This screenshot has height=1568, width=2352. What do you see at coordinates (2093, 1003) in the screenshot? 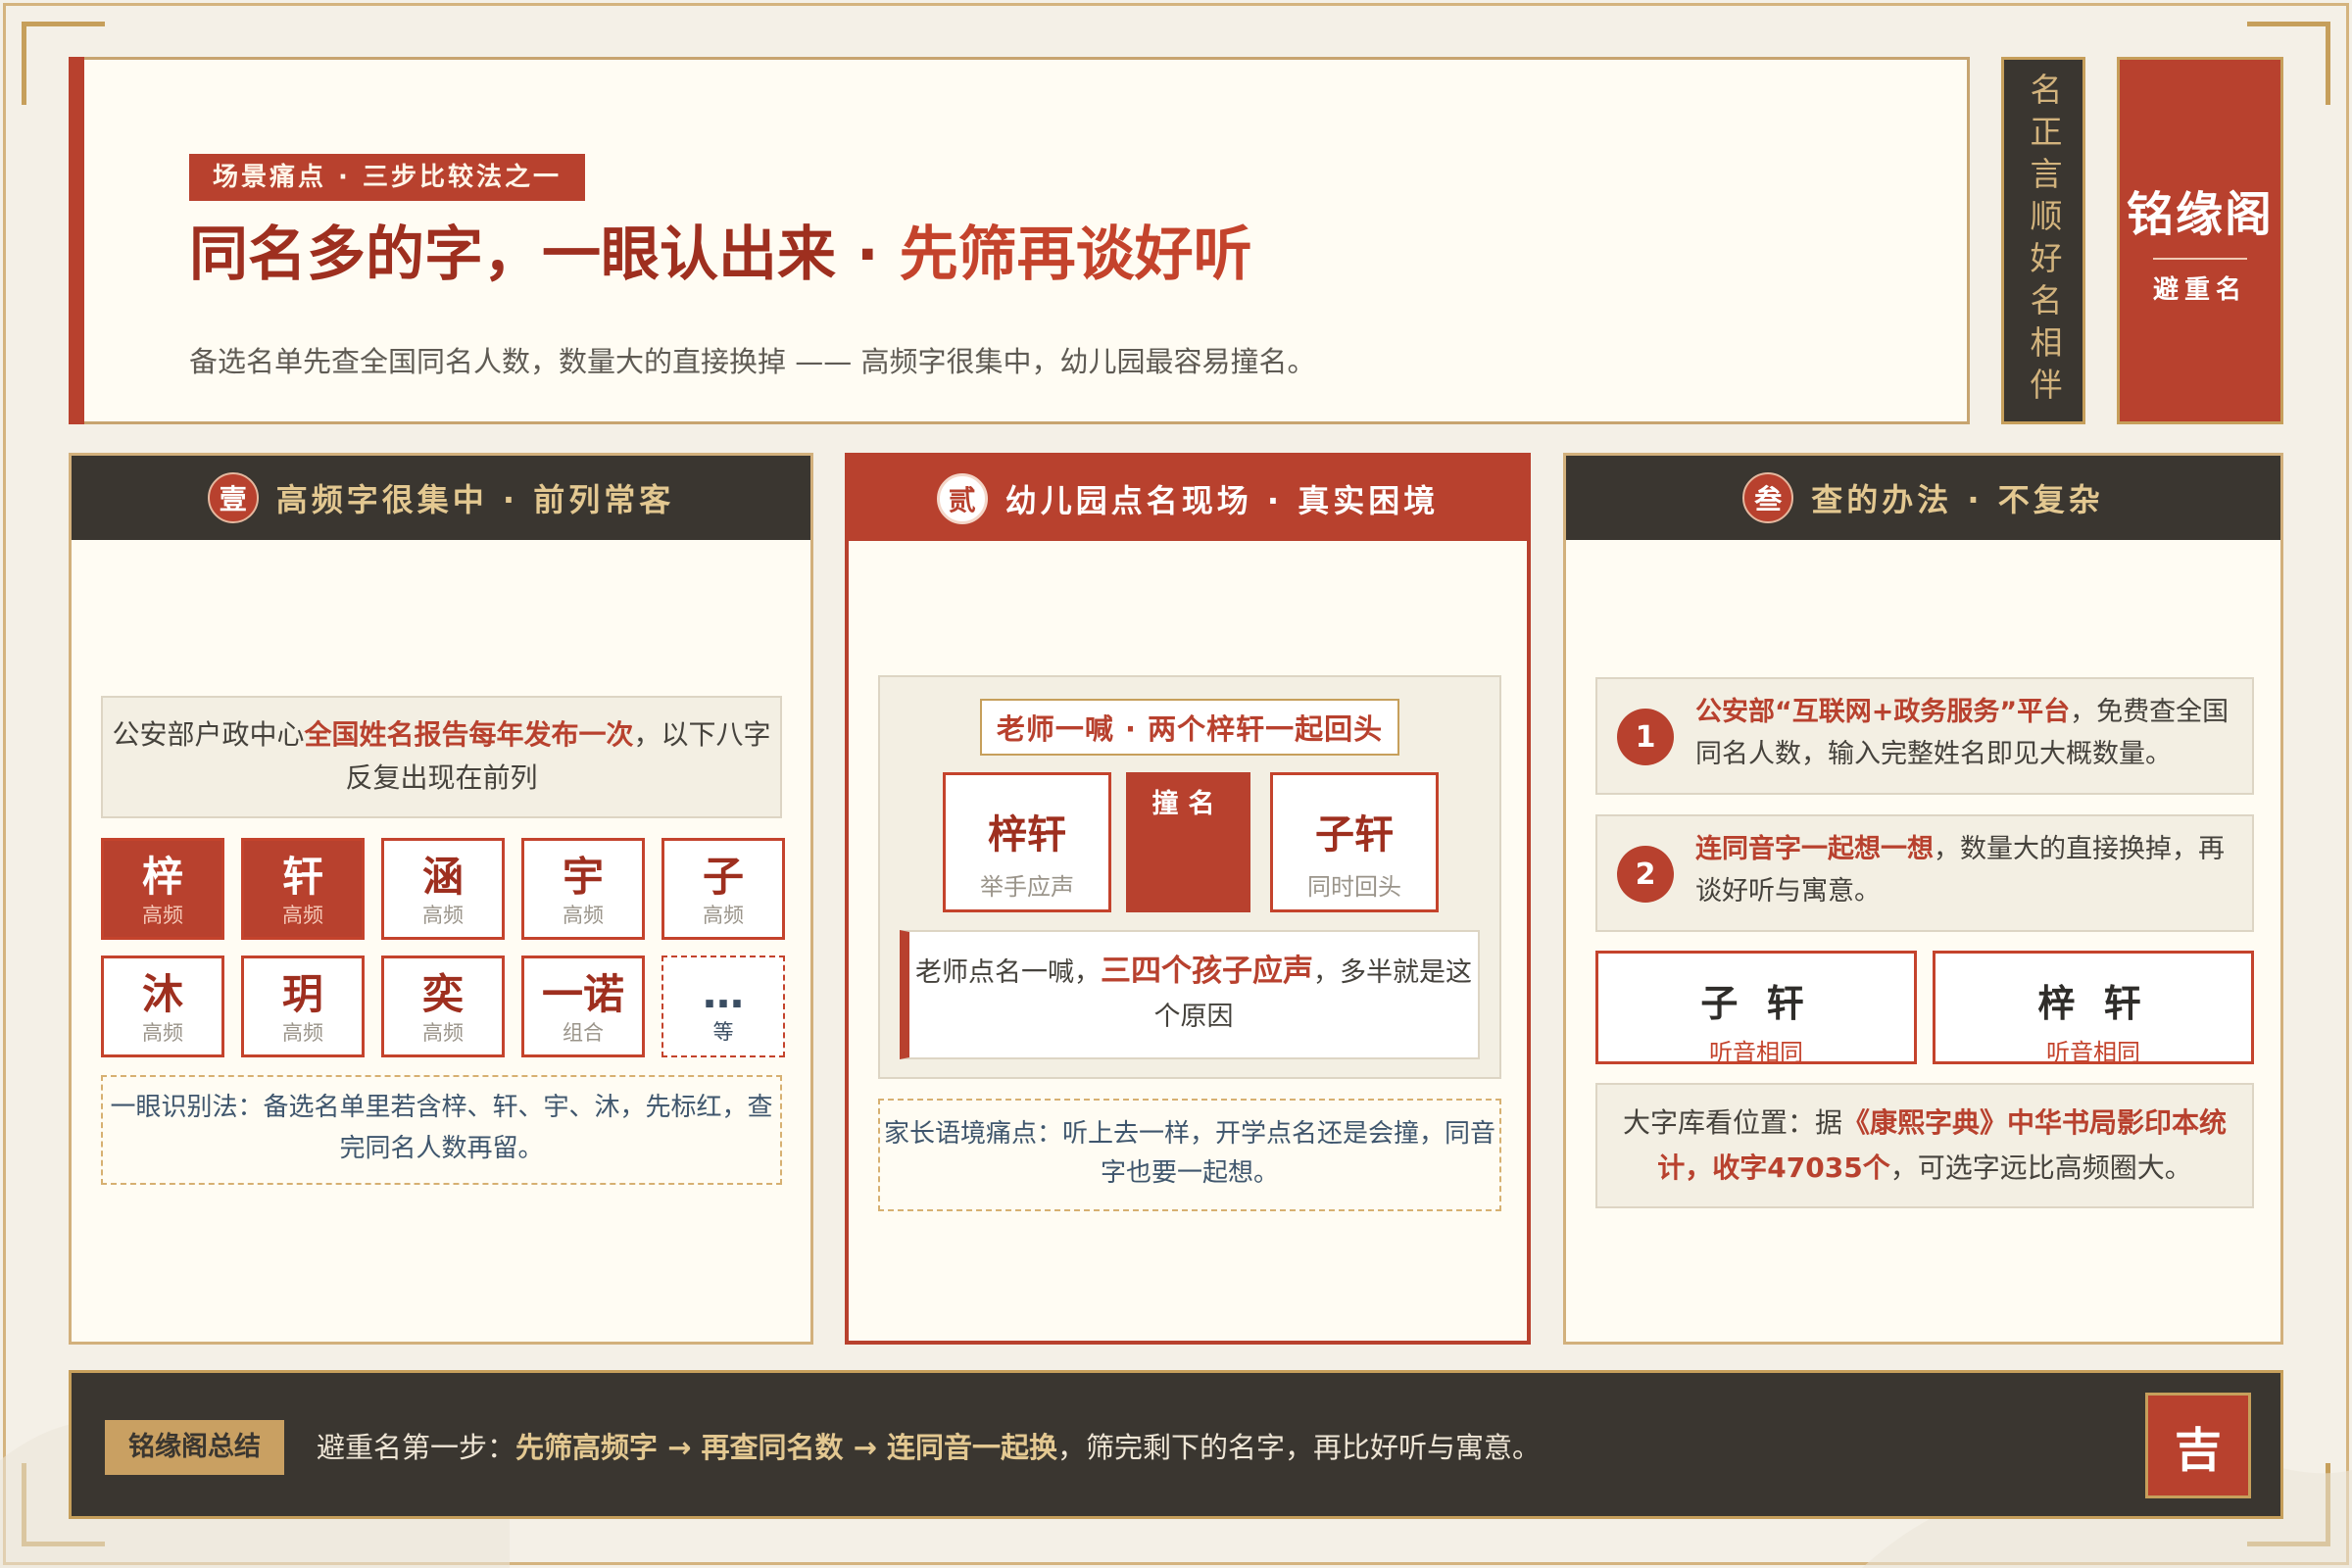
I see `homophone-name: 梓 轩` at bounding box center [2093, 1003].